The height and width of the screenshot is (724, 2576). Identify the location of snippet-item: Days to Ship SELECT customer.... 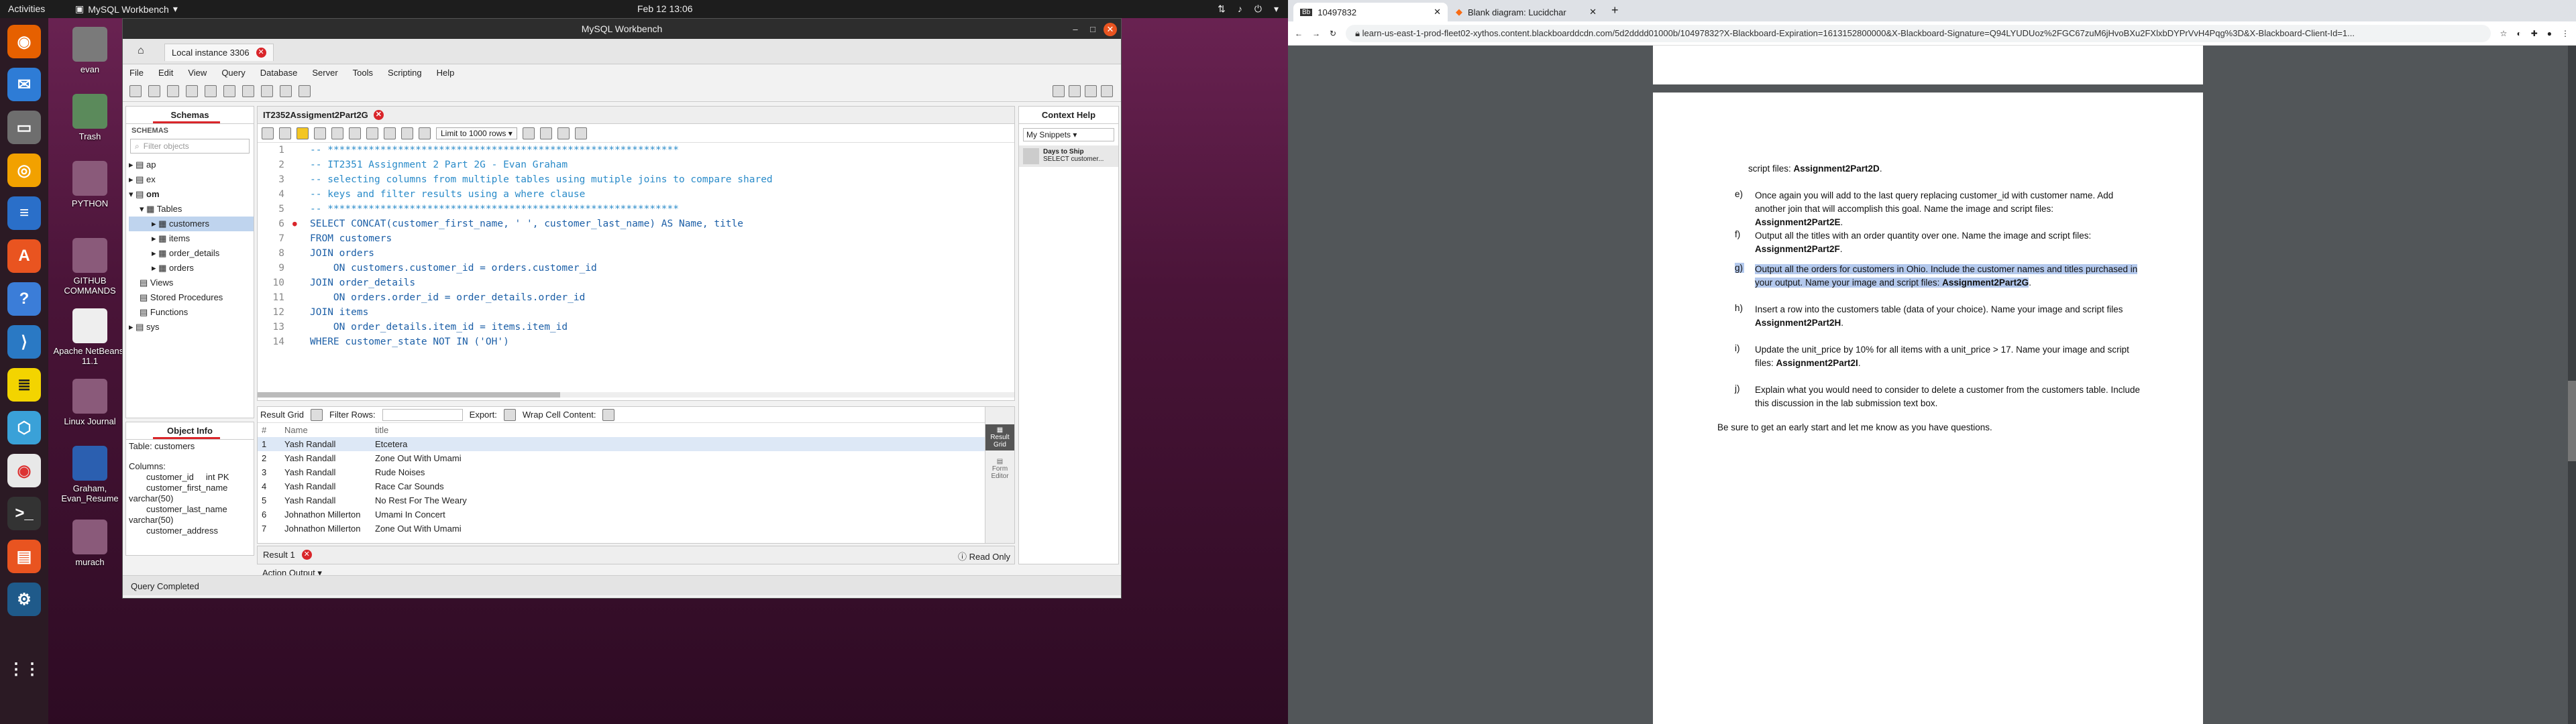
(1068, 156).